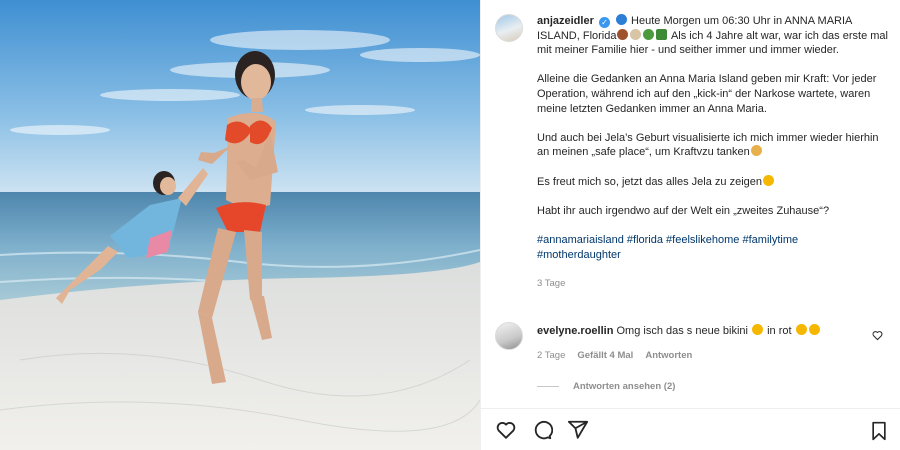 The image size is (900, 450). I want to click on bookmark-icon, so click(879, 432).